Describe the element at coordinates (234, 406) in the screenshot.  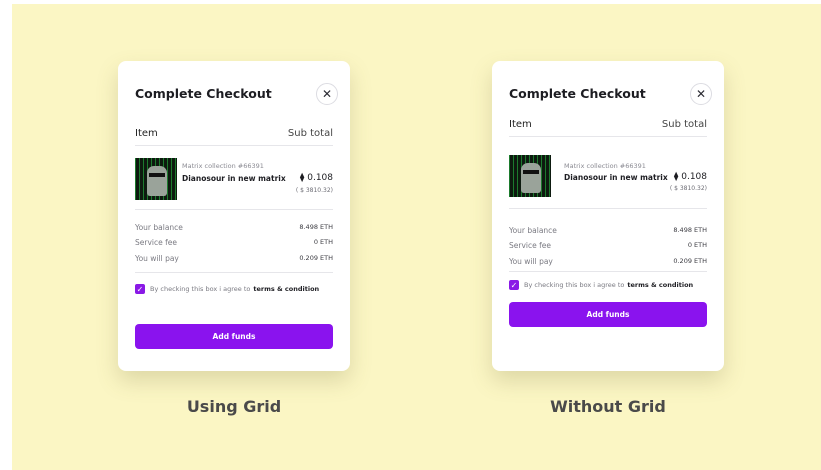
I see `caption-using-grid: Using Grid` at that location.